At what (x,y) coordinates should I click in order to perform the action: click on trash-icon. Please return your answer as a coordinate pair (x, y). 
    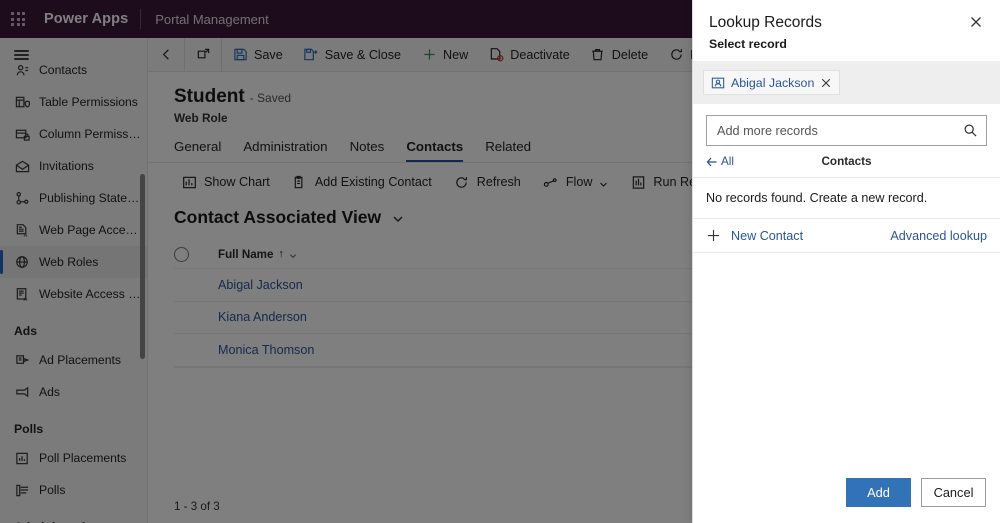
    Looking at the image, I should click on (598, 55).